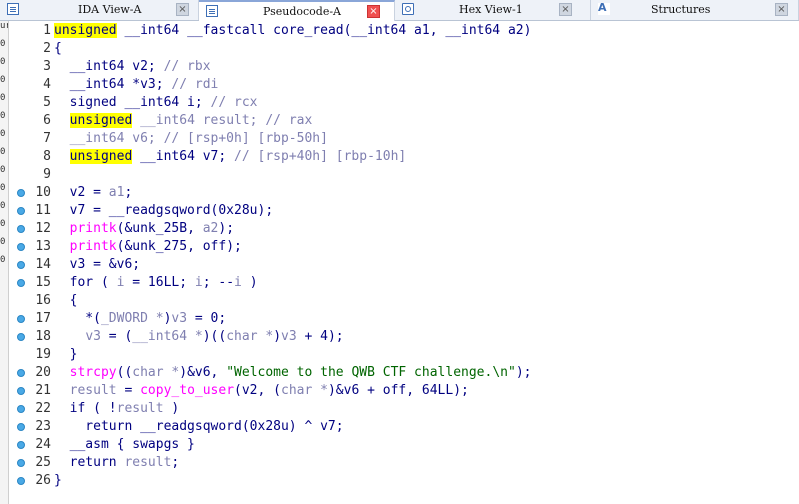 This screenshot has height=504, width=799. I want to click on line-number: 7, so click(47, 138).